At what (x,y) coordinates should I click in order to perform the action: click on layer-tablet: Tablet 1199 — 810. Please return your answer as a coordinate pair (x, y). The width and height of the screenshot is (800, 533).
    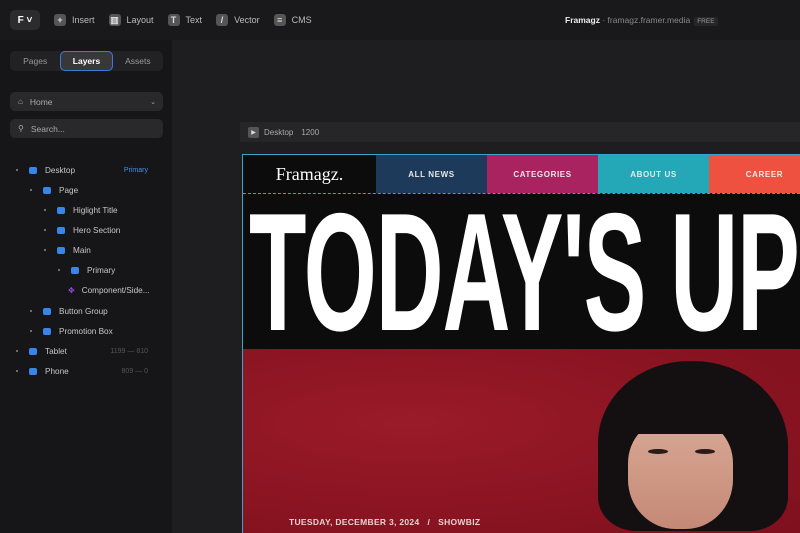
    Looking at the image, I should click on (89, 351).